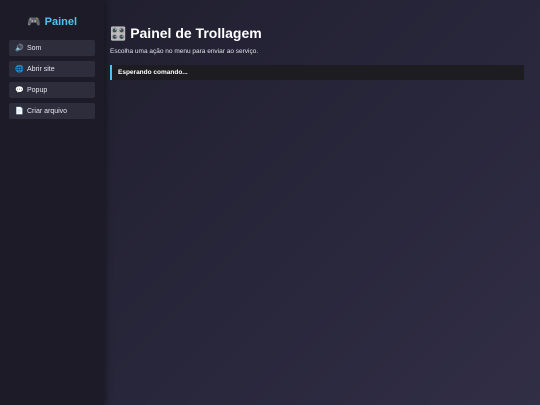 The height and width of the screenshot is (405, 540). What do you see at coordinates (41, 69) in the screenshot?
I see `menu-item-label: Abrir site` at bounding box center [41, 69].